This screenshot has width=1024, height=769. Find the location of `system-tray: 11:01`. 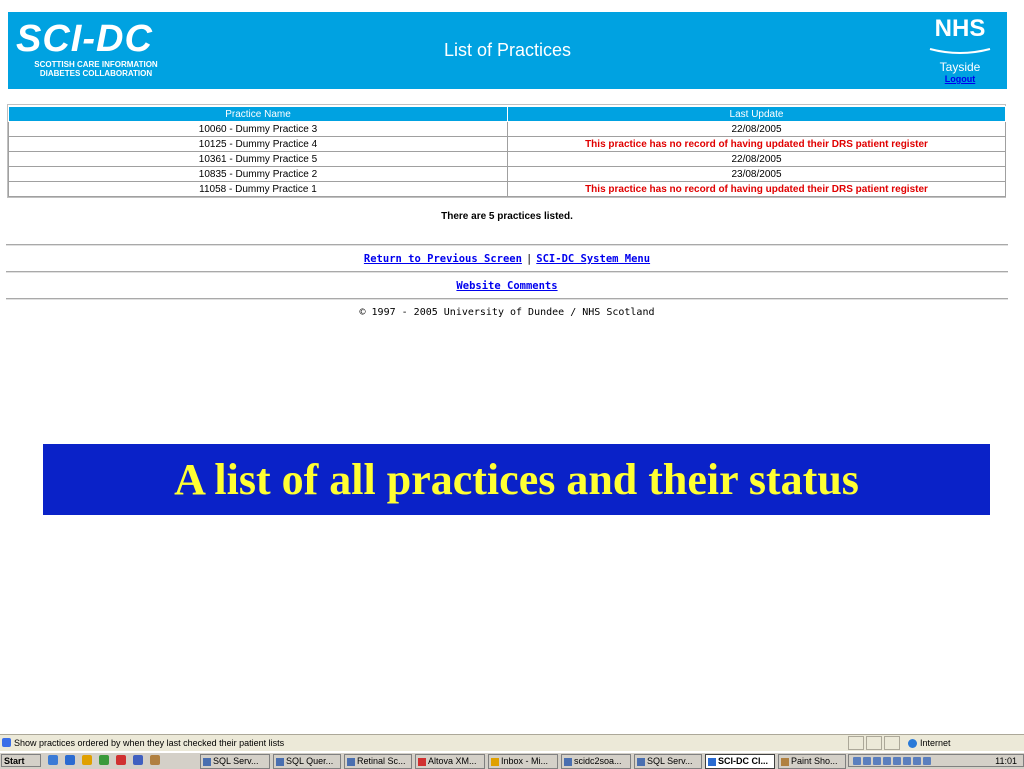

system-tray: 11:01 is located at coordinates (936, 760).